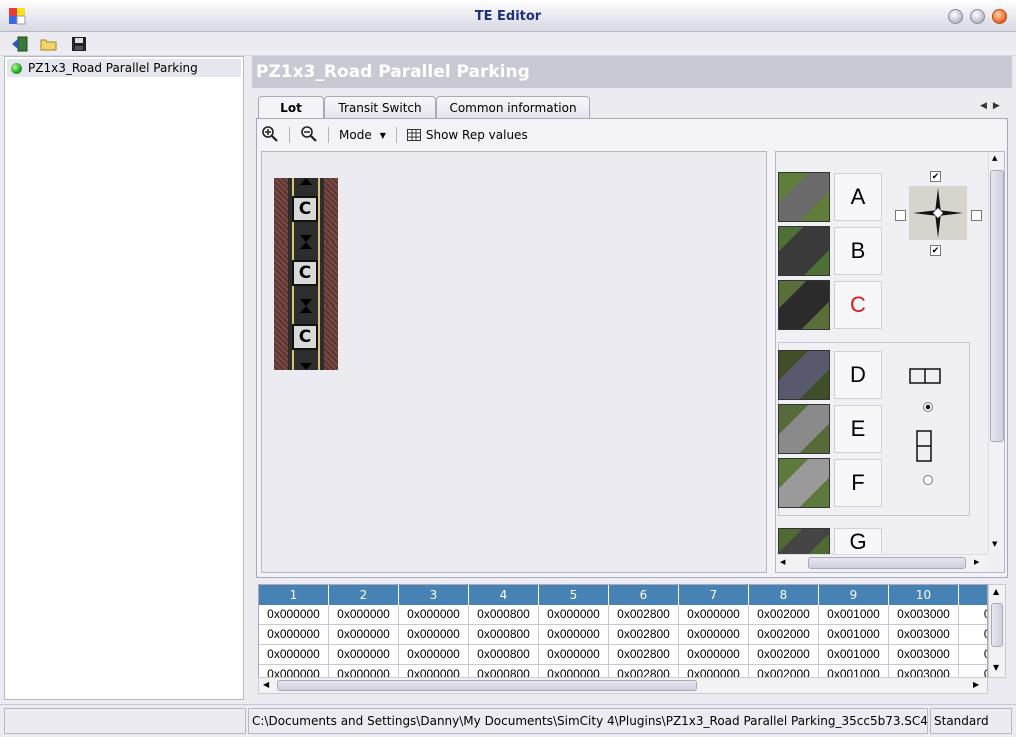 The image size is (1016, 737). Describe the element at coordinates (858, 429) in the screenshot. I see `palette-letter-e: E` at that location.